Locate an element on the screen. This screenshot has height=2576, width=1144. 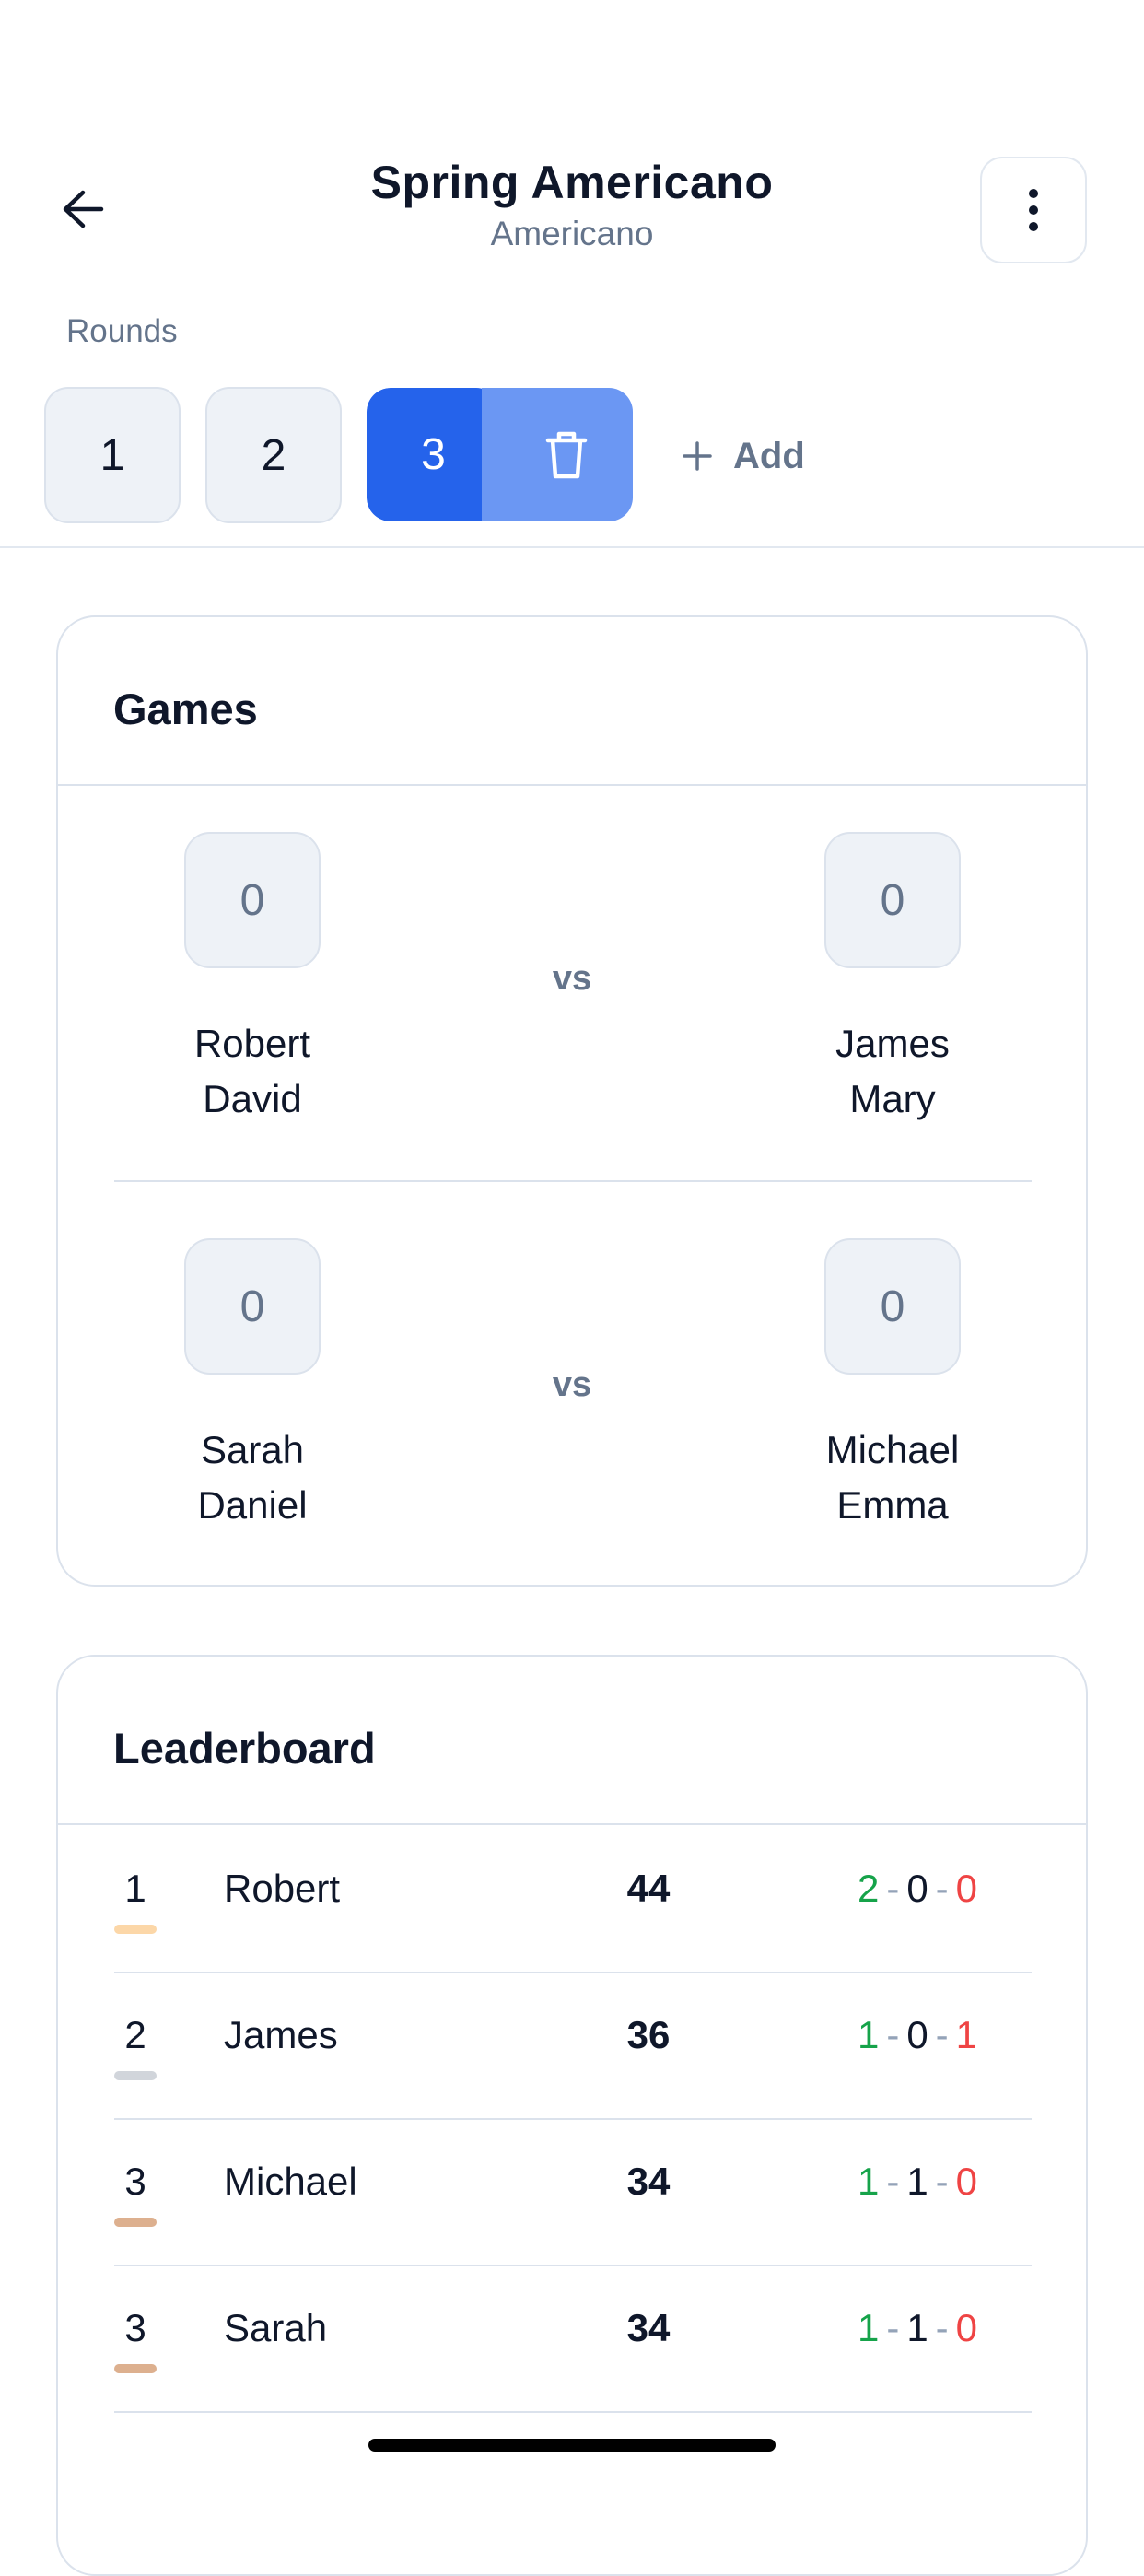
wins: 2 is located at coordinates (868, 1888).